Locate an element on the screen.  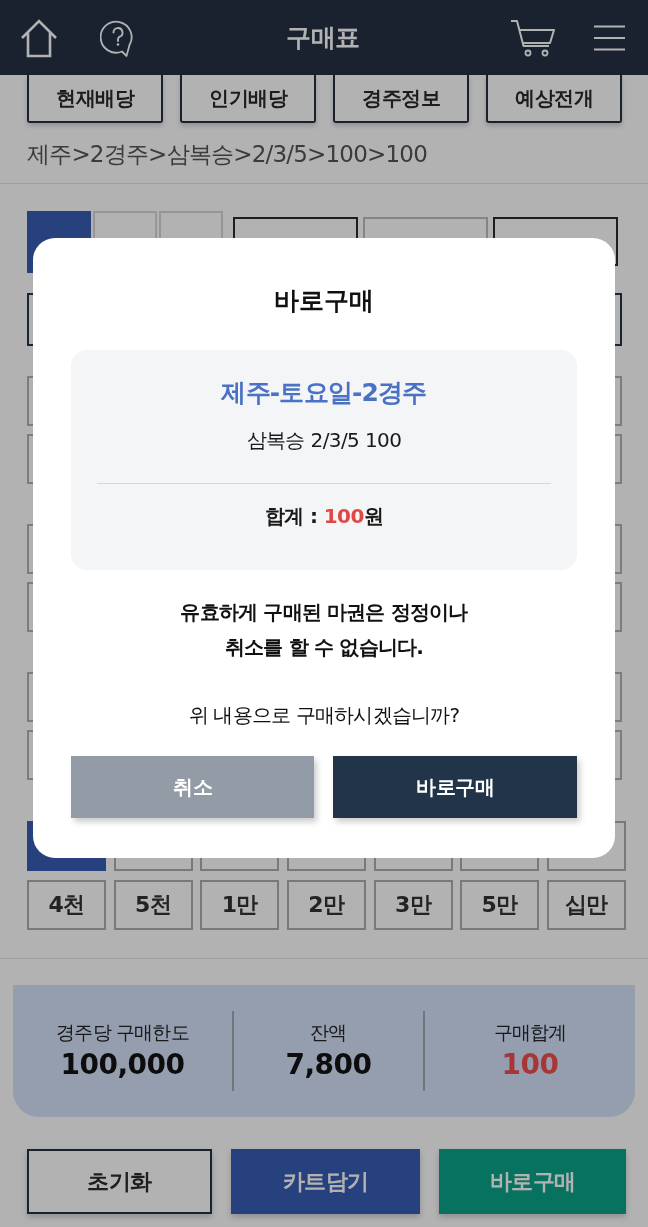
menu-button is located at coordinates (609, 37).